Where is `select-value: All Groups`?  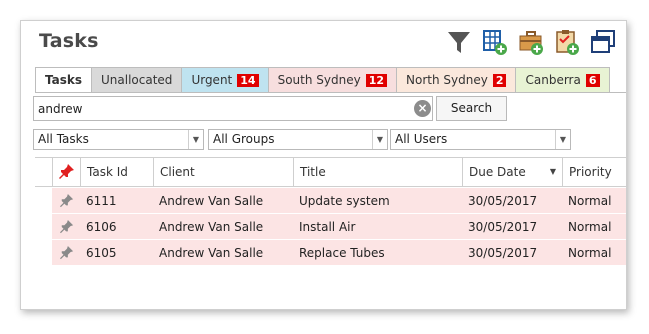
select-value: All Groups is located at coordinates (244, 139).